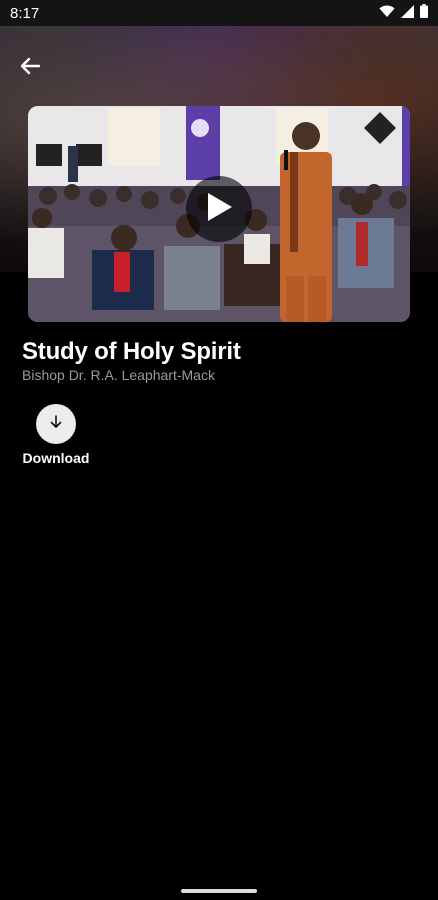 This screenshot has width=438, height=900. I want to click on play-button, so click(219, 209).